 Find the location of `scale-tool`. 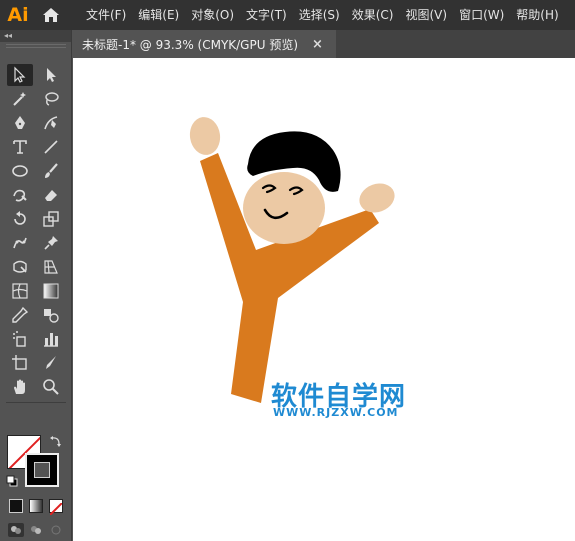

scale-tool is located at coordinates (51, 219).